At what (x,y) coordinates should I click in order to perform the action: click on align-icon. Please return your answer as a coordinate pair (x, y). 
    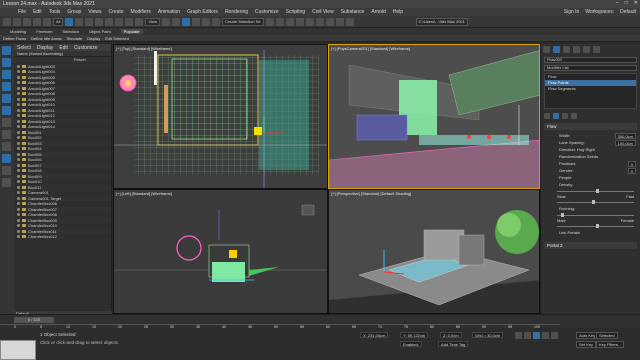
    Looking at the image, I should click on (279, 21).